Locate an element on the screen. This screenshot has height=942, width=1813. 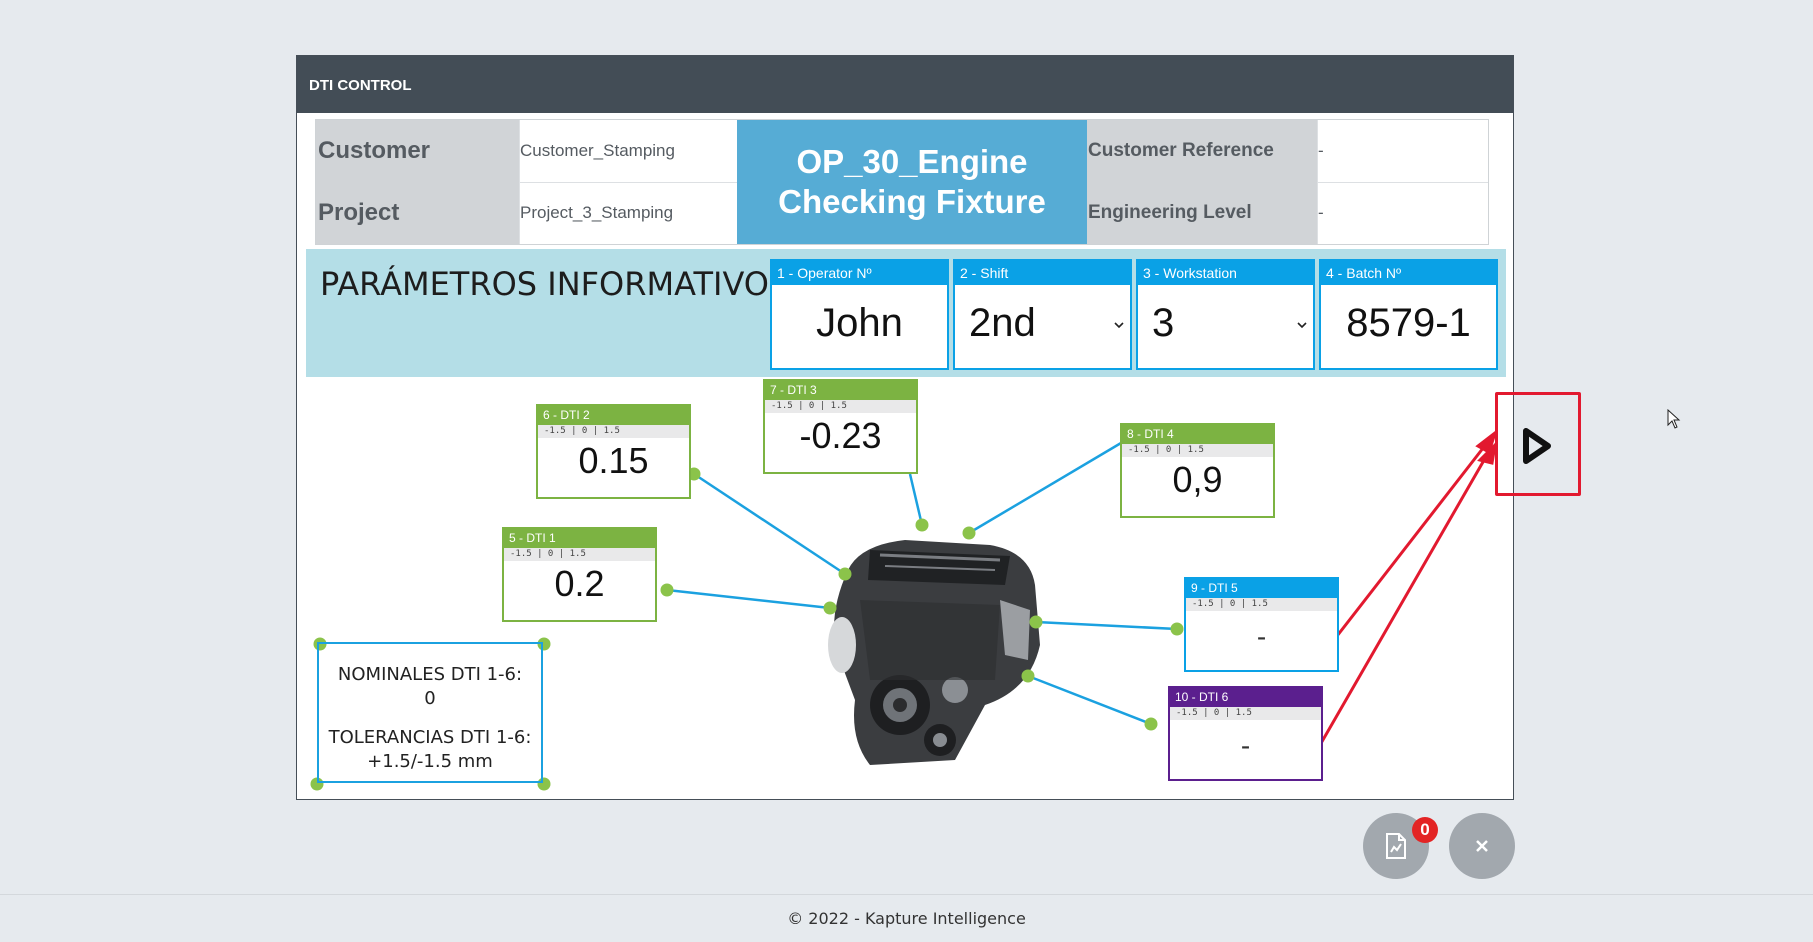
dti-4-tolerance: -1.5 | 0 | 1.5 is located at coordinates (1197, 450).